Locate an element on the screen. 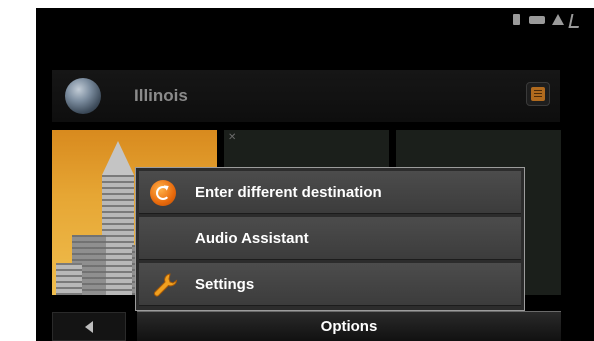  option-label: Enter different destination is located at coordinates (288, 192).